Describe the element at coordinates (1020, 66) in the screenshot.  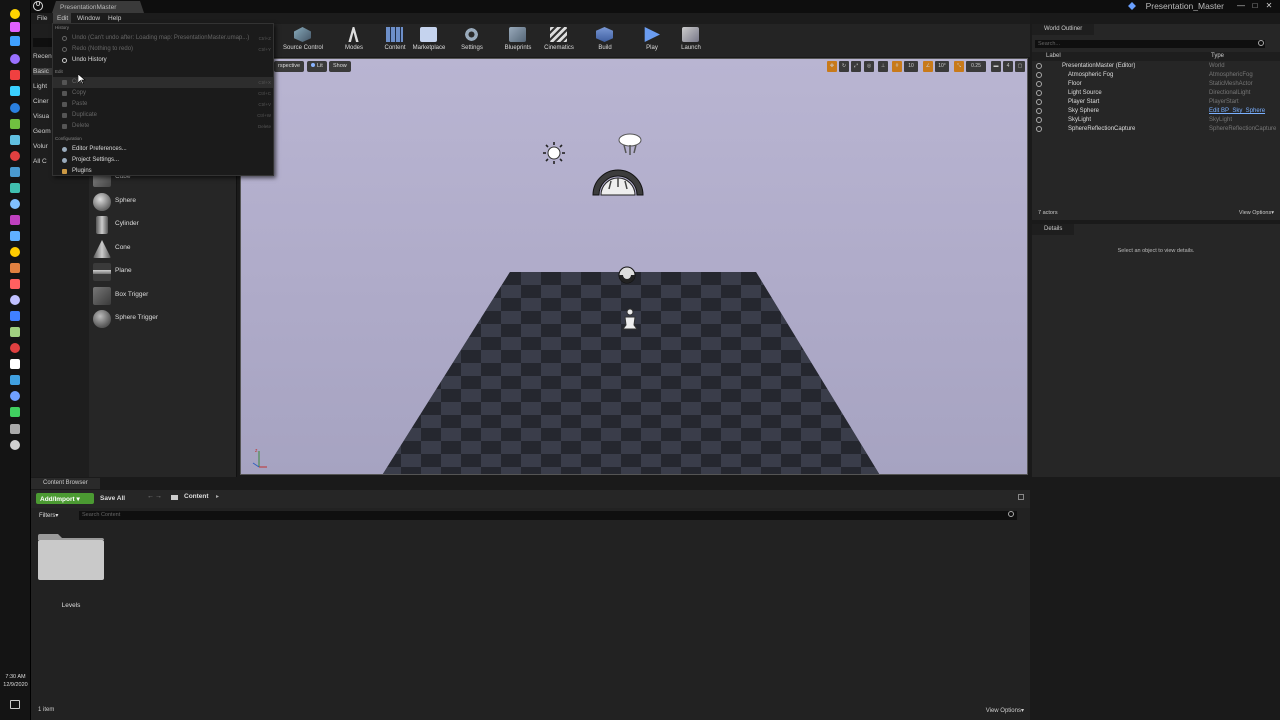
I see `maximize-viewport-icon: ▢` at that location.